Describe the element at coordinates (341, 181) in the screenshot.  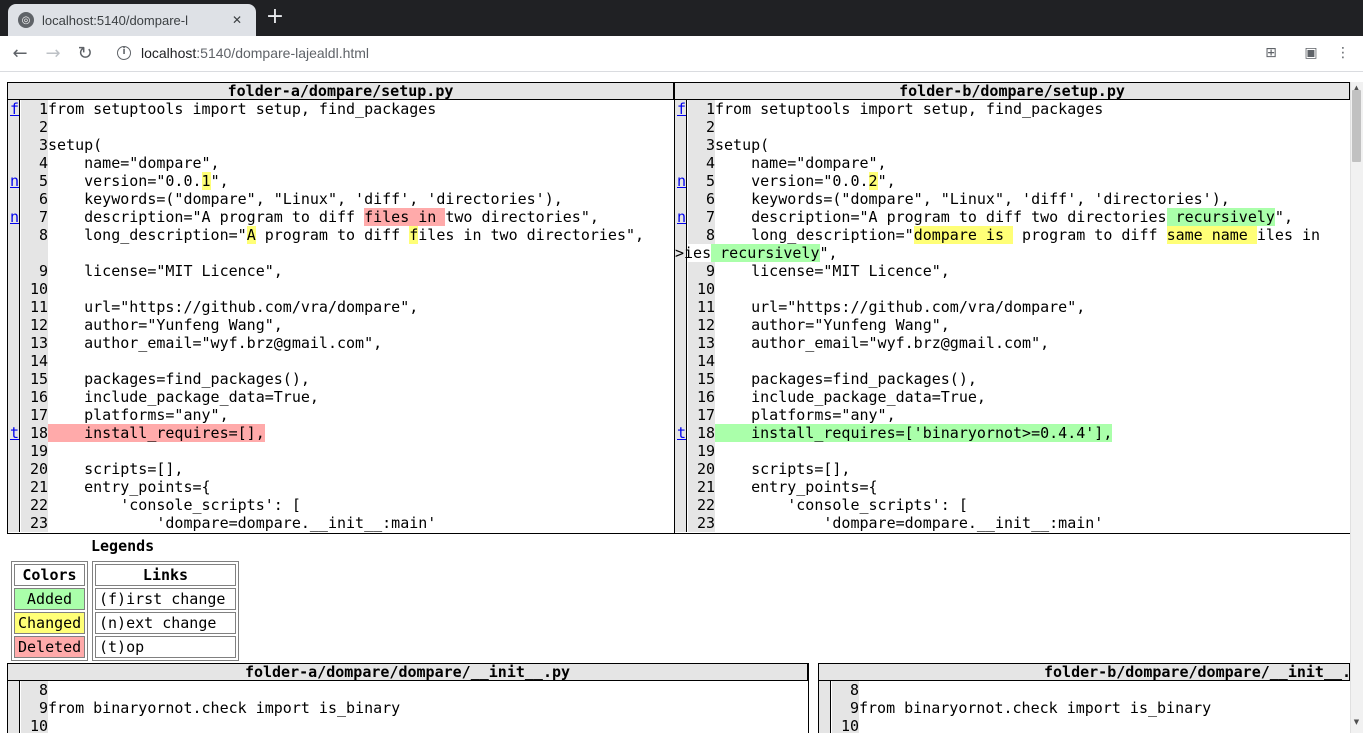
I see `diff-row: n5 version="0.0.1",` at that location.